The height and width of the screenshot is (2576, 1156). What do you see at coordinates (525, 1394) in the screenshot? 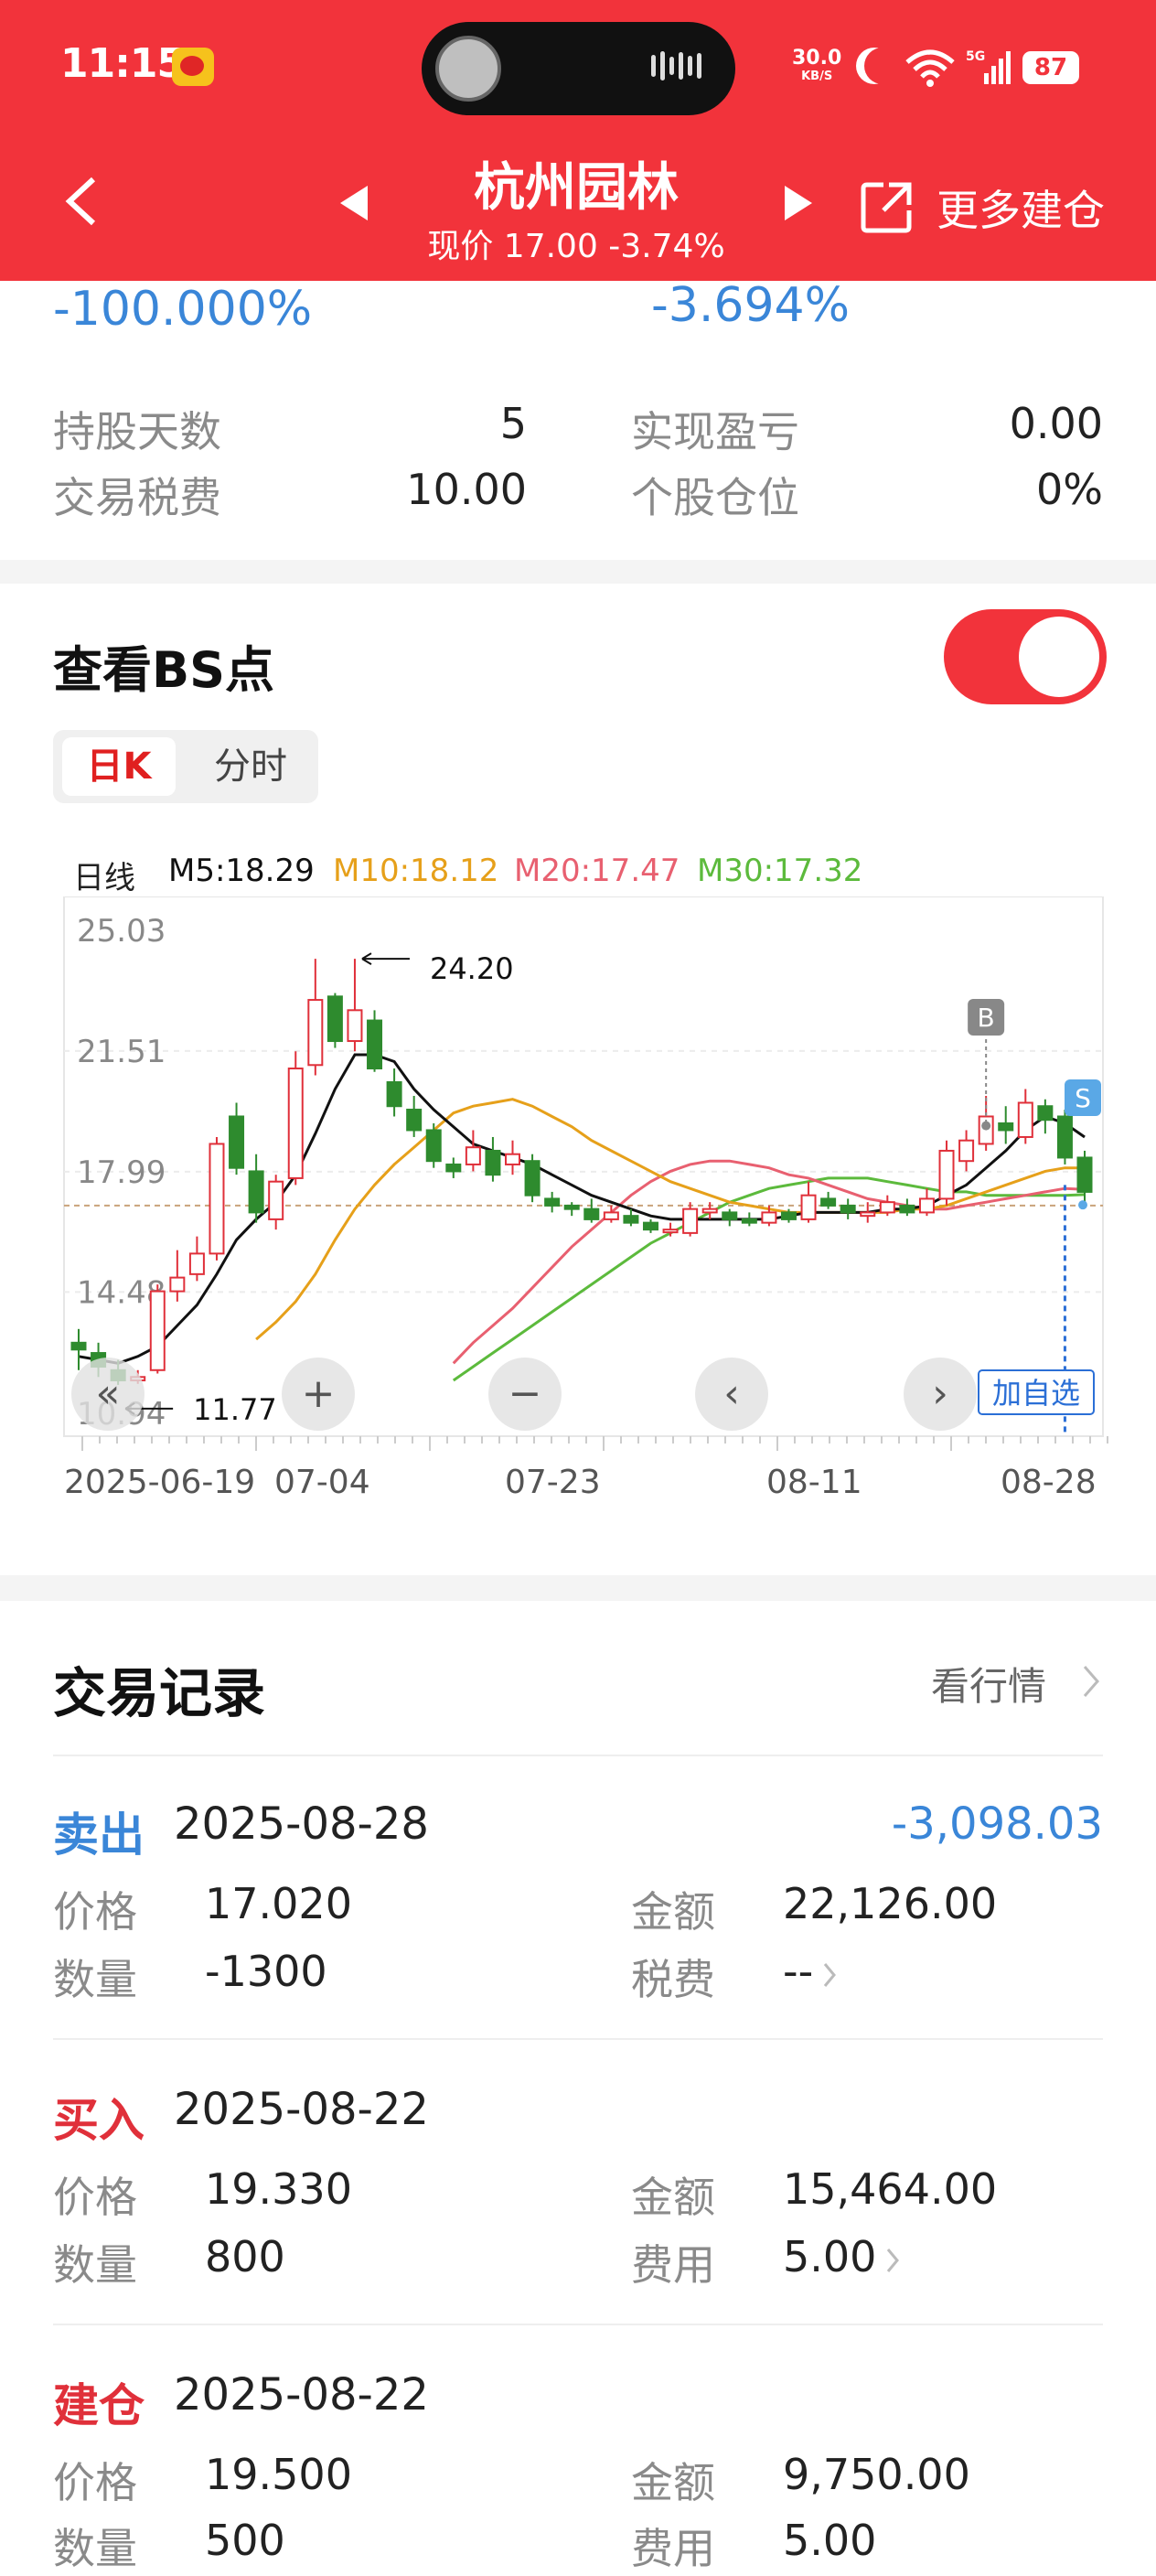
I see `zoom-out-icon: −` at bounding box center [525, 1394].